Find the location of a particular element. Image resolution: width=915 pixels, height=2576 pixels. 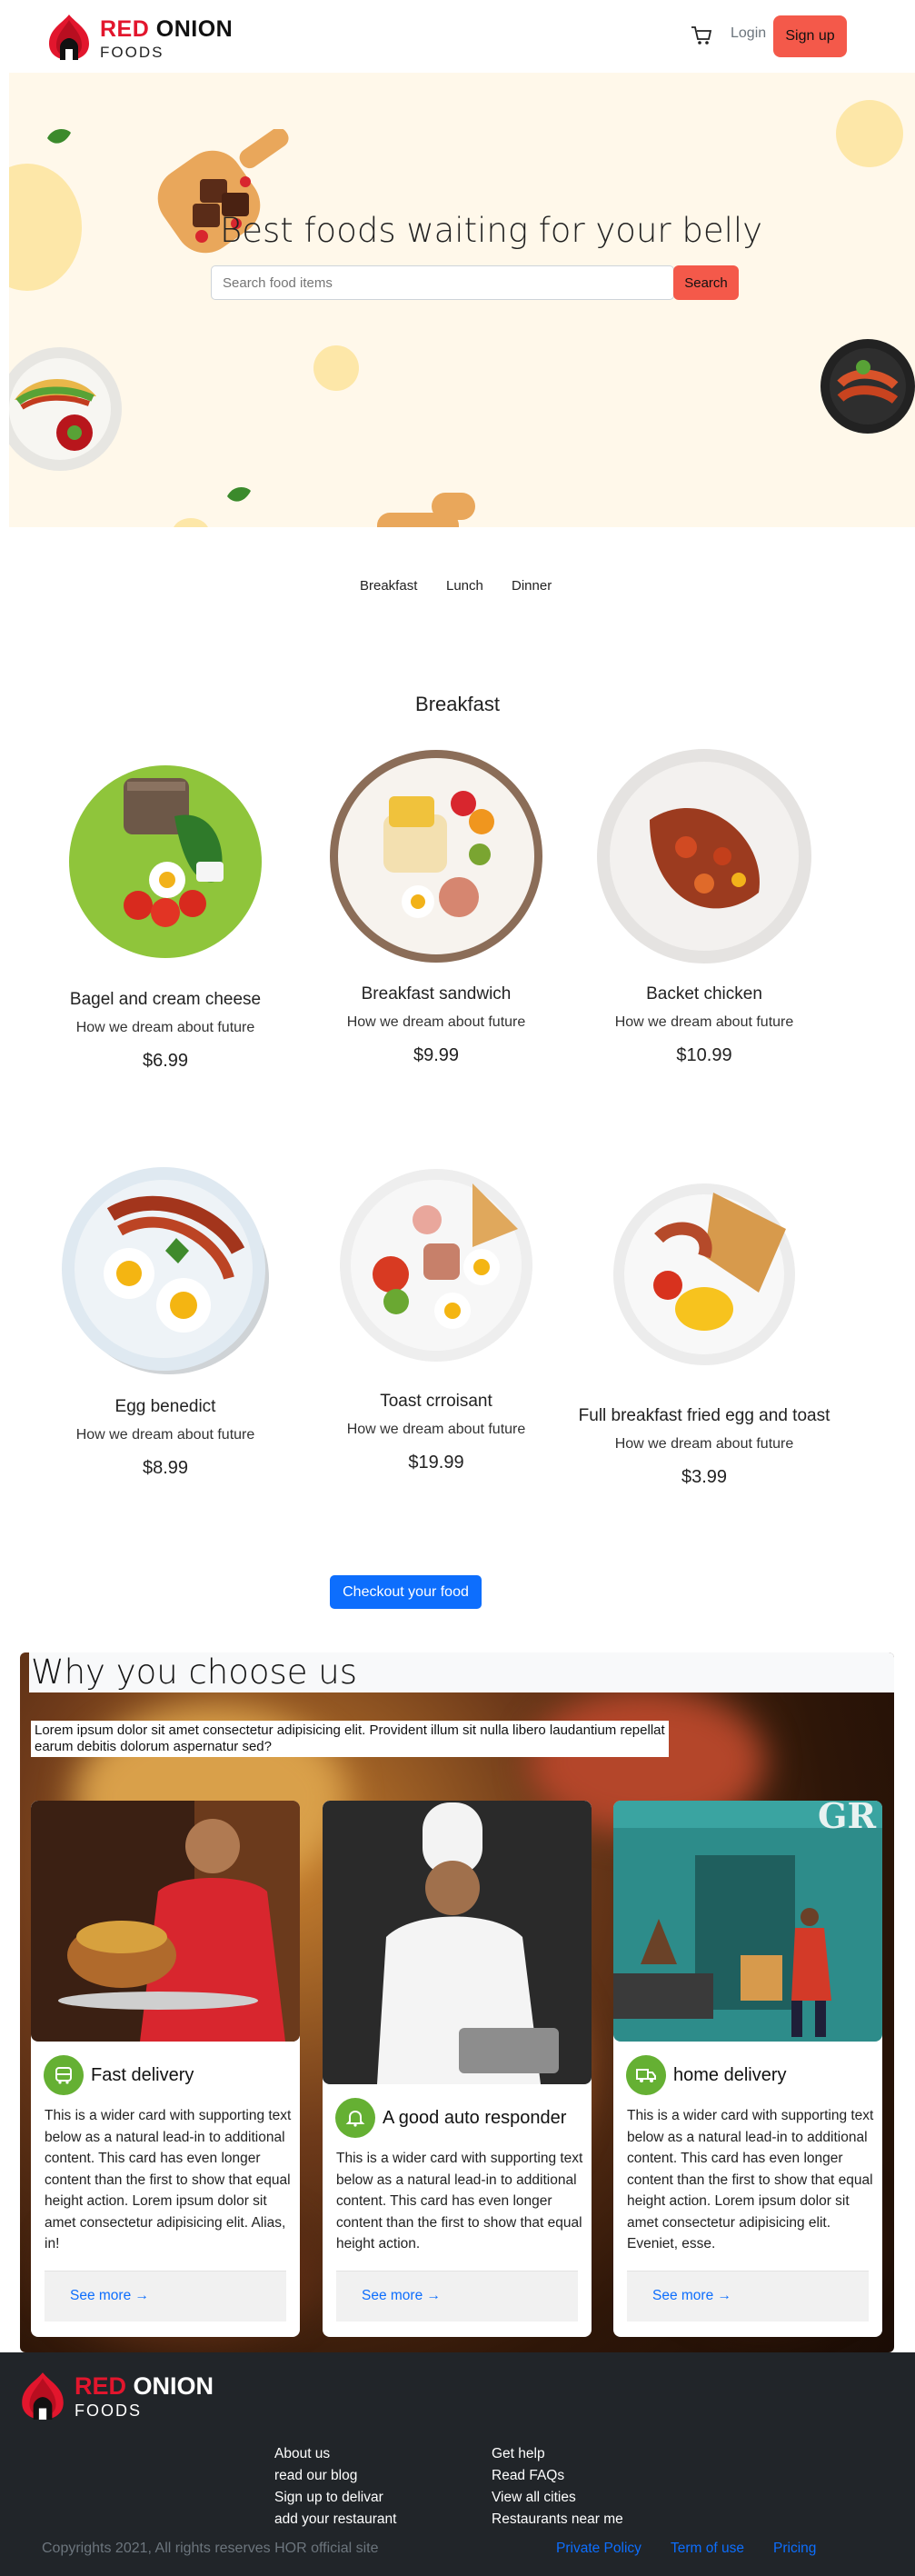

food-name: Egg benedict is located at coordinates (165, 1406).